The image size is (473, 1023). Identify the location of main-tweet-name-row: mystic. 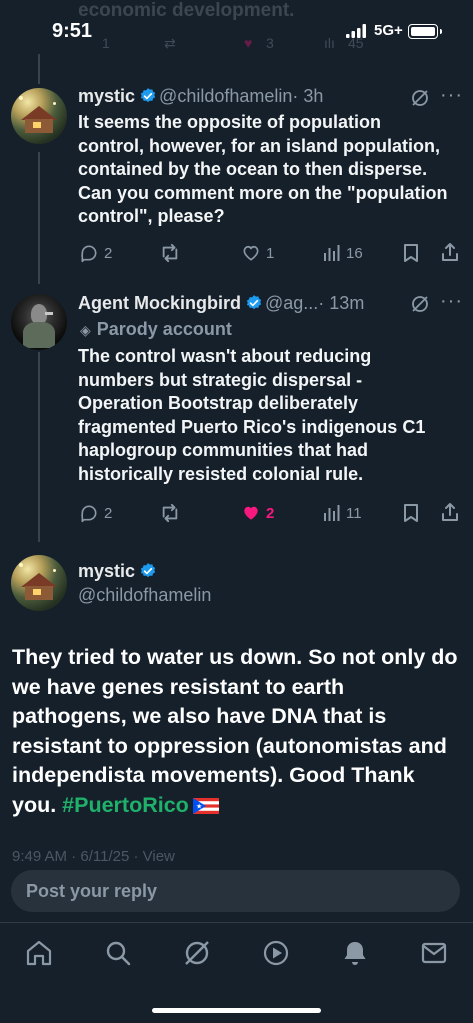
(118, 571).